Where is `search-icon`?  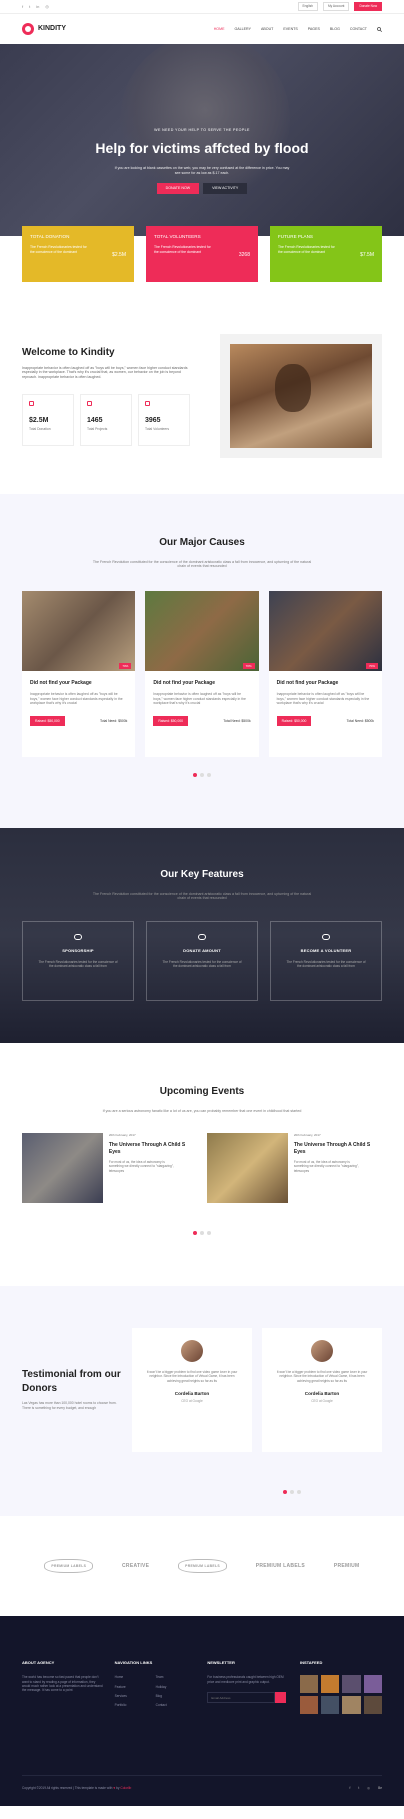
search-icon is located at coordinates (379, 29).